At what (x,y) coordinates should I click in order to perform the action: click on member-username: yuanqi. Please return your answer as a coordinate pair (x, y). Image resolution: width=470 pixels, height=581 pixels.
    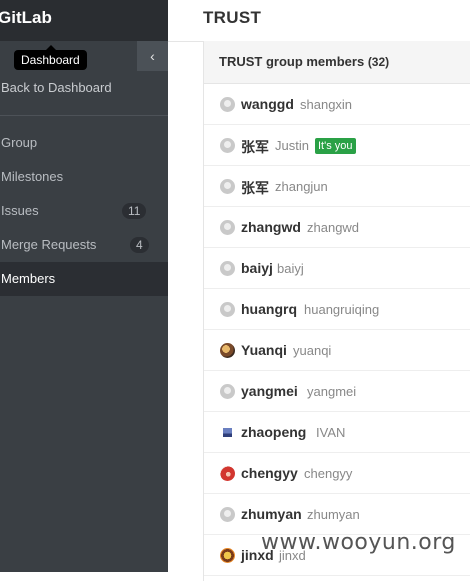
    Looking at the image, I should click on (312, 350).